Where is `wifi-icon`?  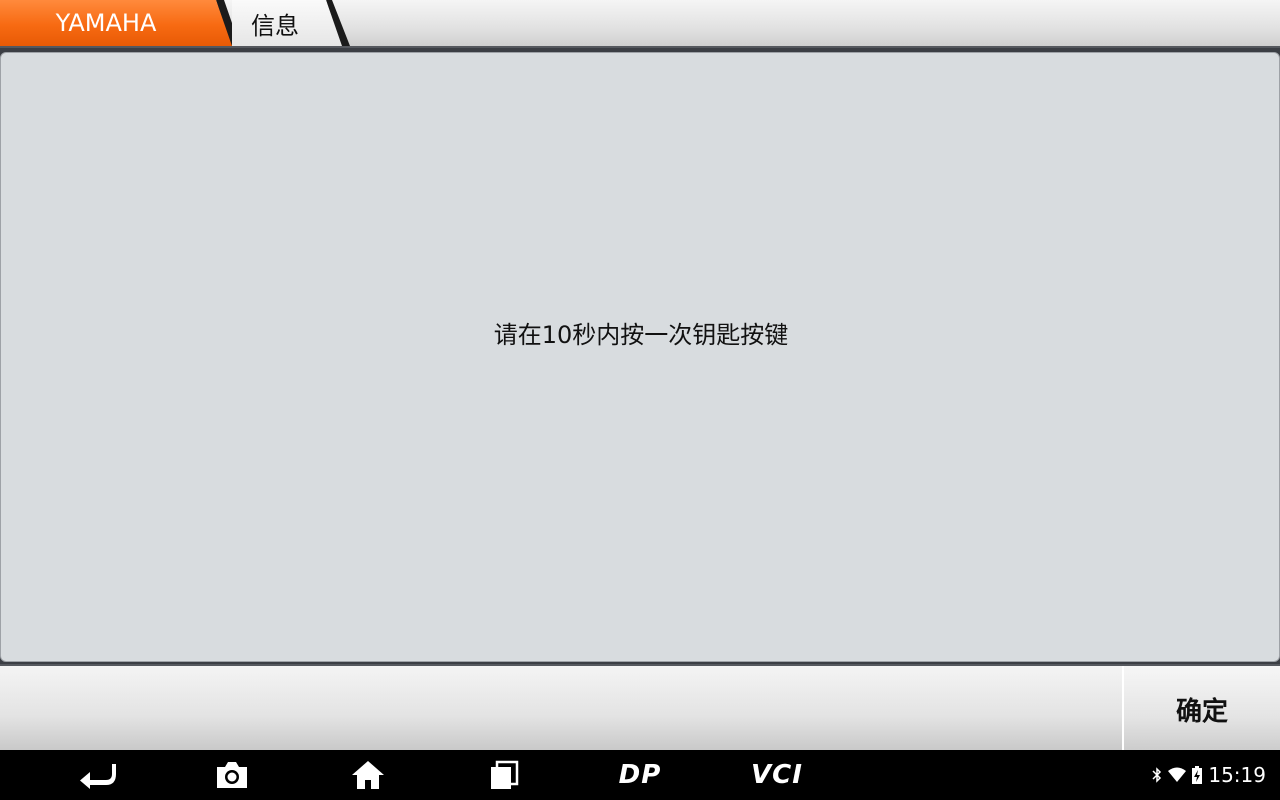
wifi-icon is located at coordinates (1177, 774).